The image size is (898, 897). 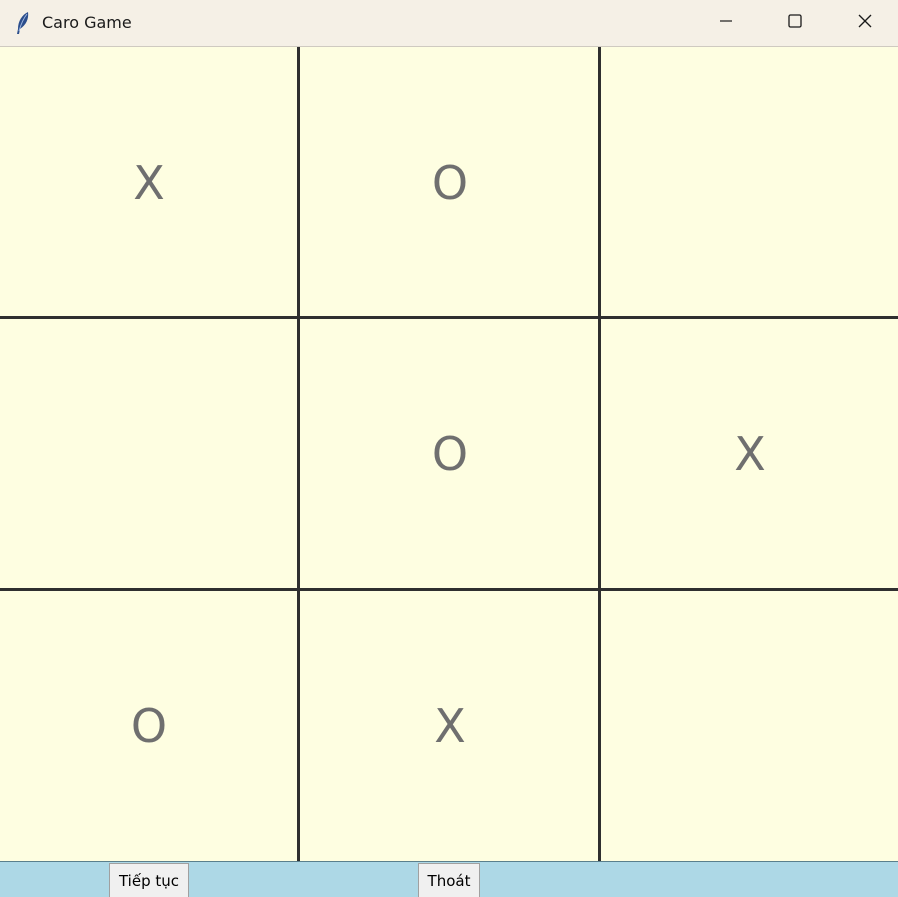 I want to click on exit-button: Thoát, so click(x=449, y=880).